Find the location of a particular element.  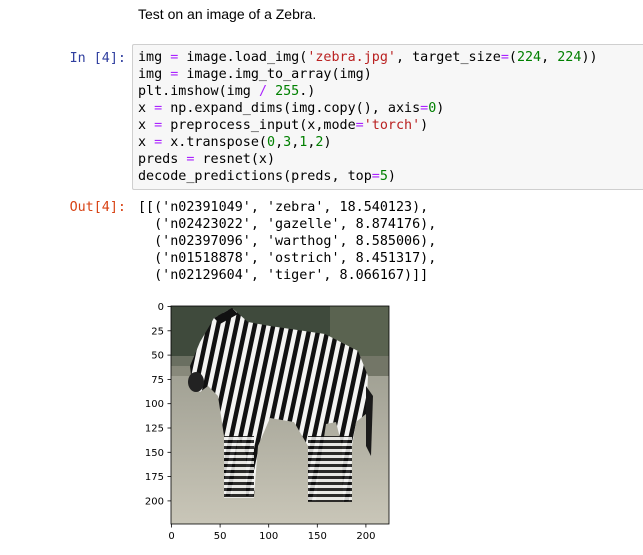

x-tick-label: 50 is located at coordinates (220, 536).